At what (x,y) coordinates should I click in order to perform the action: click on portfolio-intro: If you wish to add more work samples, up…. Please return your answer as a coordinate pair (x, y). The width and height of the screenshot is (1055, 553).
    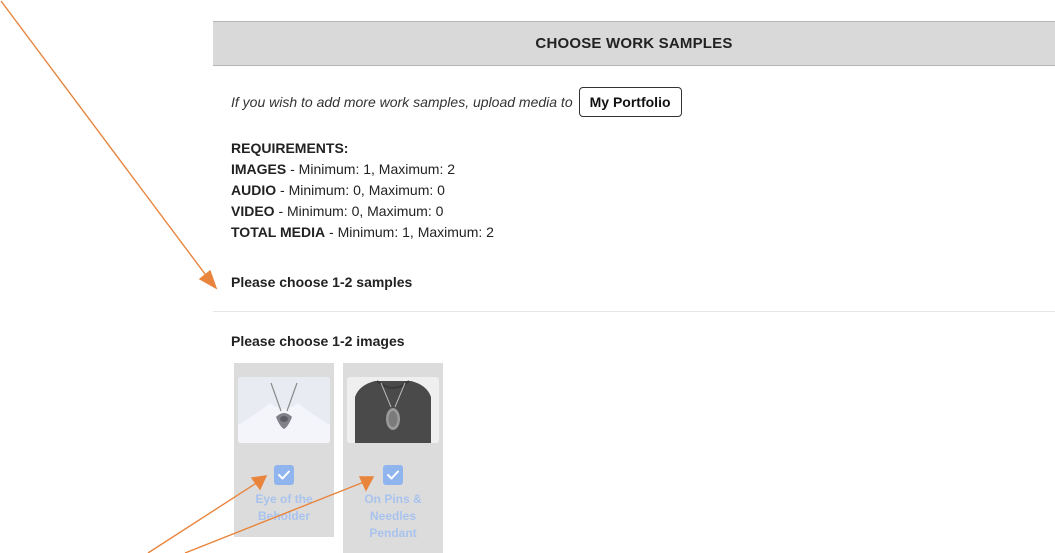
    Looking at the image, I should click on (456, 102).